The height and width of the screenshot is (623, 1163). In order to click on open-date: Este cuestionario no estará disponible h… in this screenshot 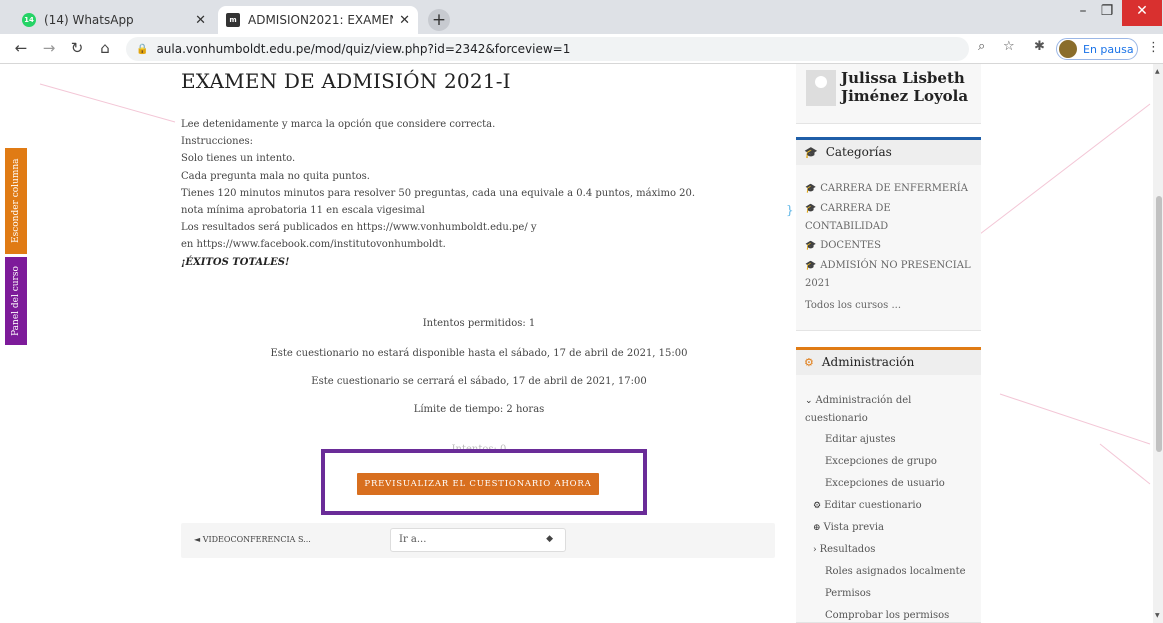, I will do `click(479, 353)`.